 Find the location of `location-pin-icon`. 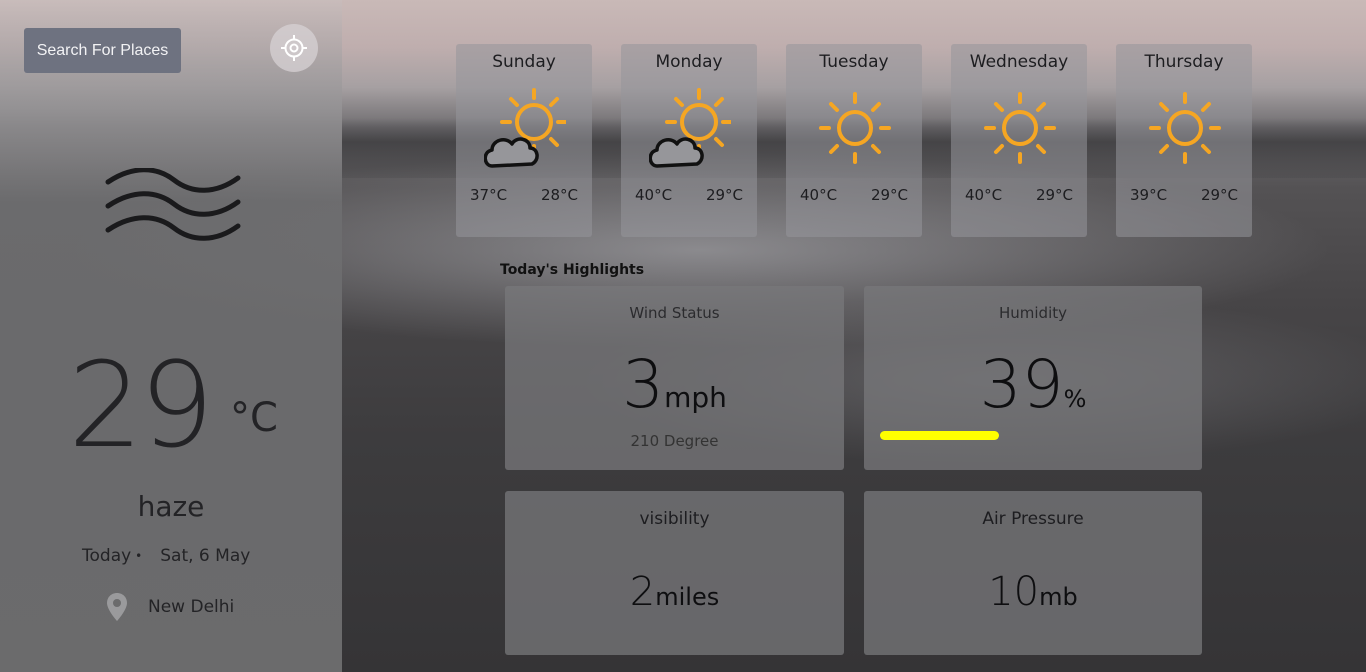

location-pin-icon is located at coordinates (117, 607).